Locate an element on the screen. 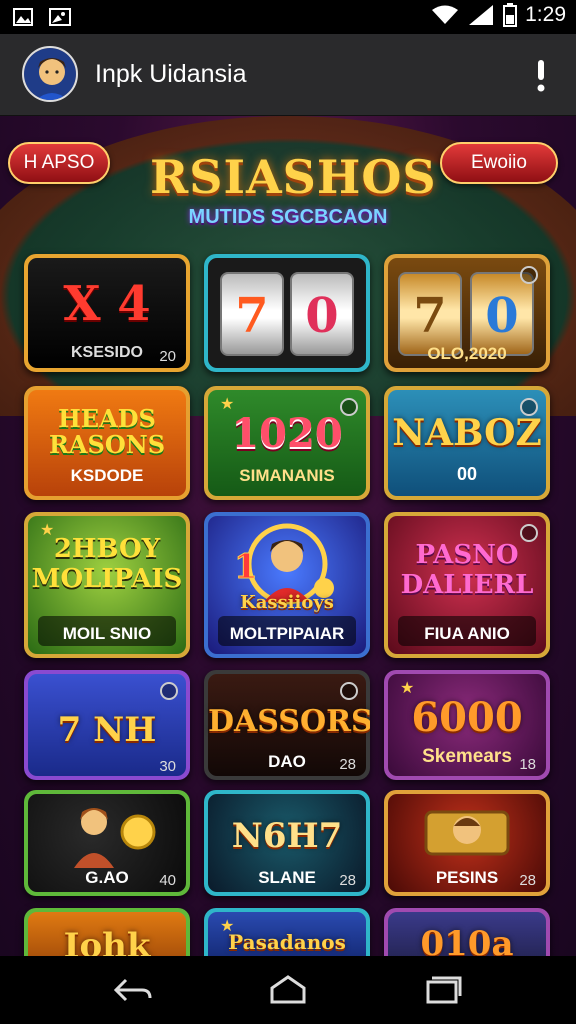 This screenshot has height=1024, width=576. tile-title: Iohk is located at coordinates (107, 941).